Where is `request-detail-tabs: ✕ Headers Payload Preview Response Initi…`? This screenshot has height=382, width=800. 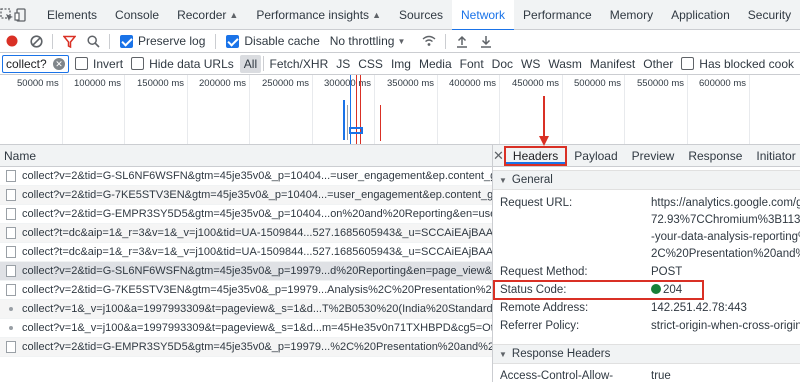
request-detail-tabs: ✕ Headers Payload Preview Response Initi… is located at coordinates (646, 156).